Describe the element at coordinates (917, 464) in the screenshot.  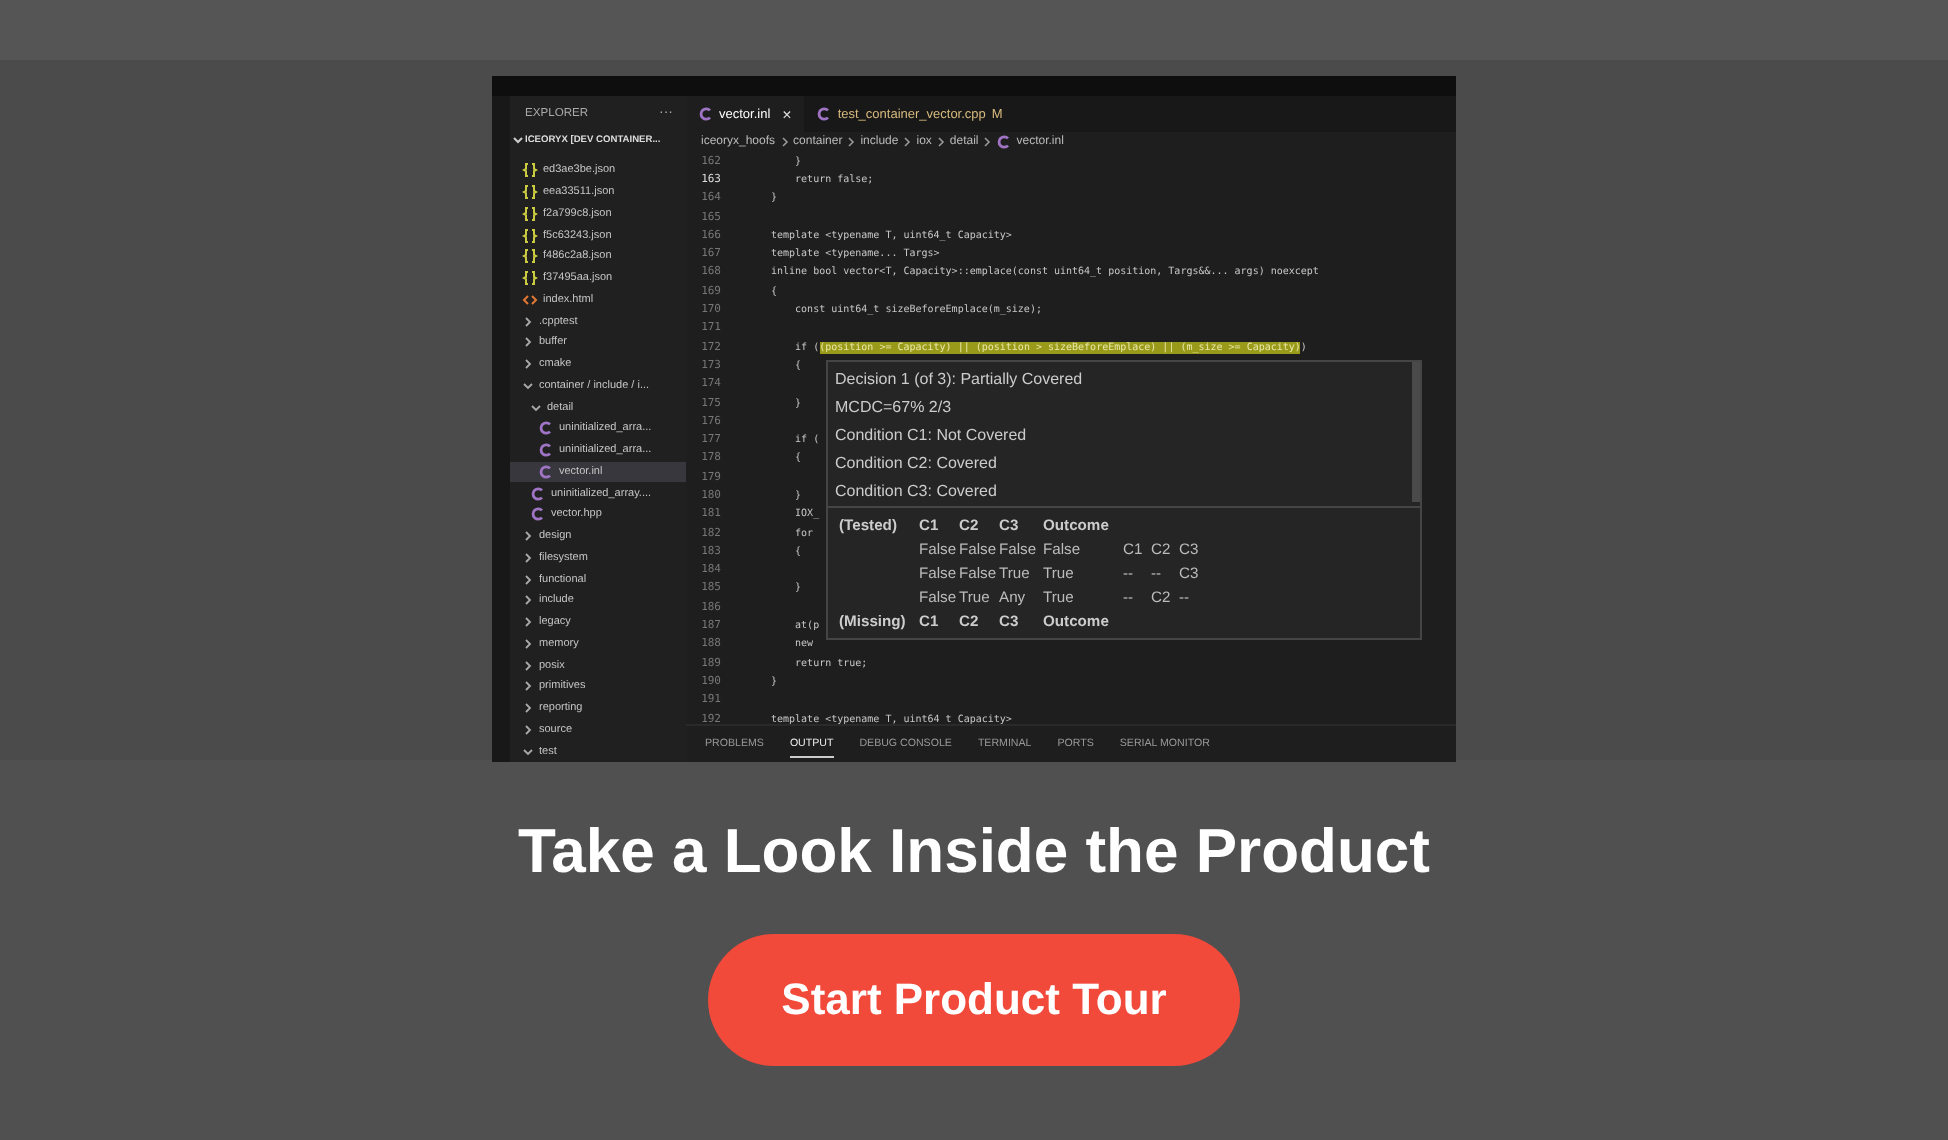
I see `tooltip-text: Condition C2: Covered` at that location.